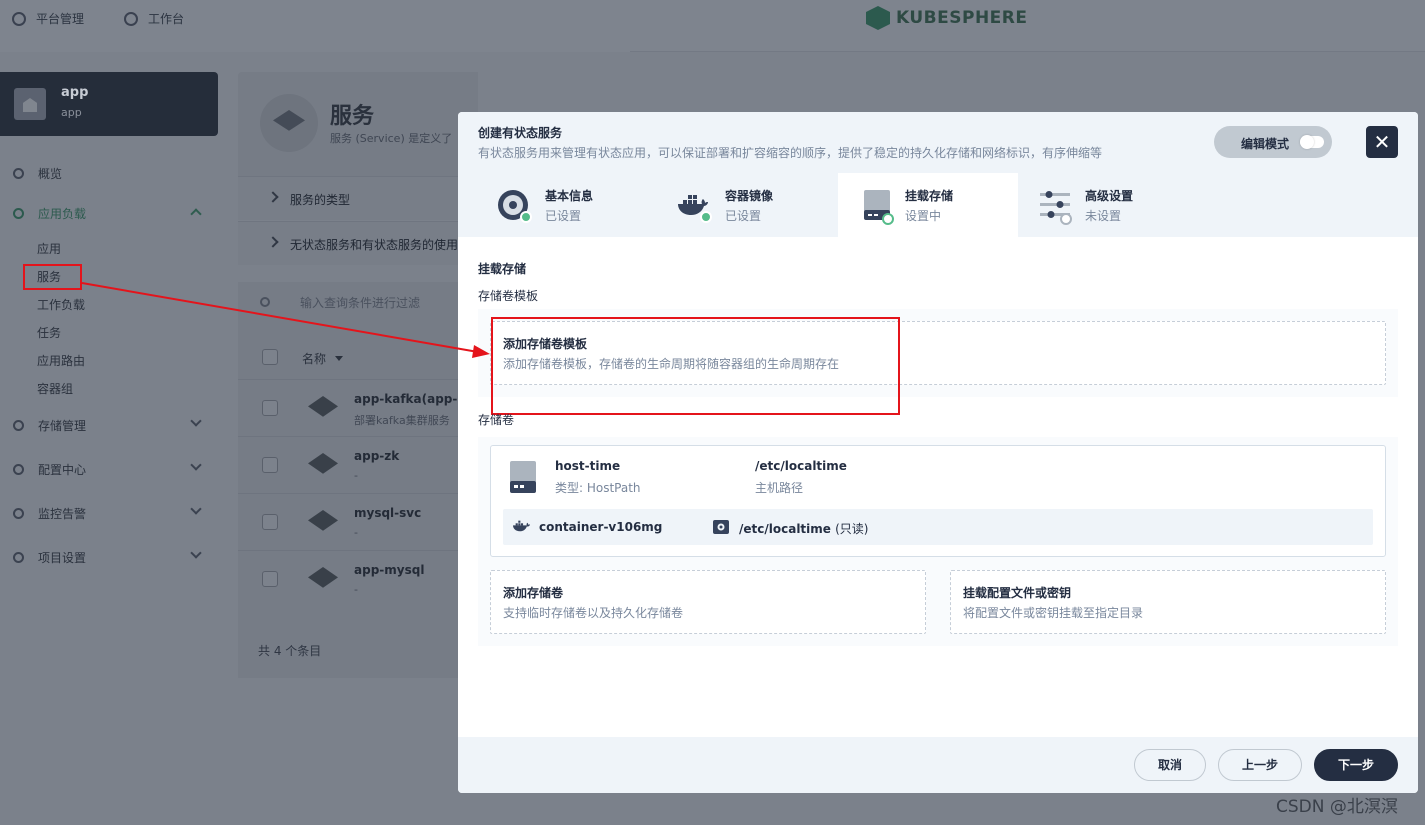  I want to click on annotation-arrow, so click(285, 320).